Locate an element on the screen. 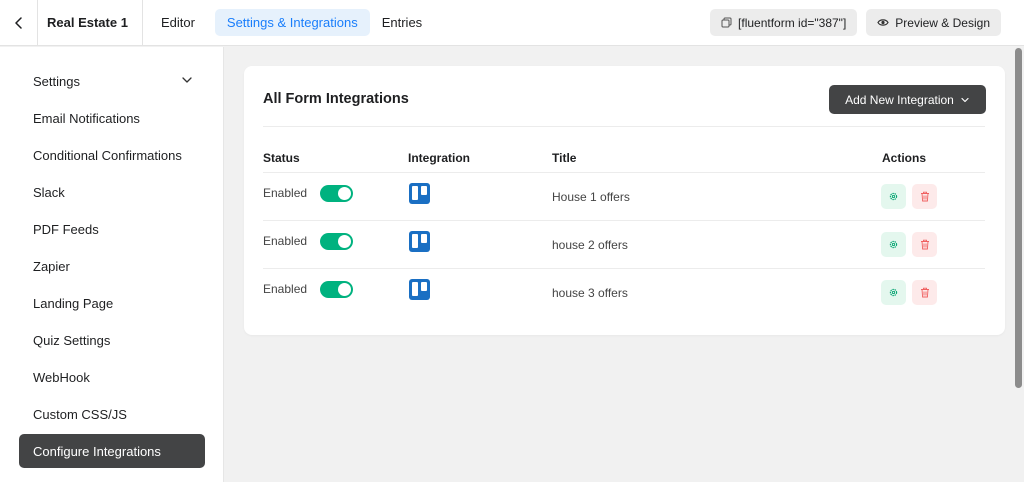  add-new-integration-button: Add New Integration is located at coordinates (907, 99).